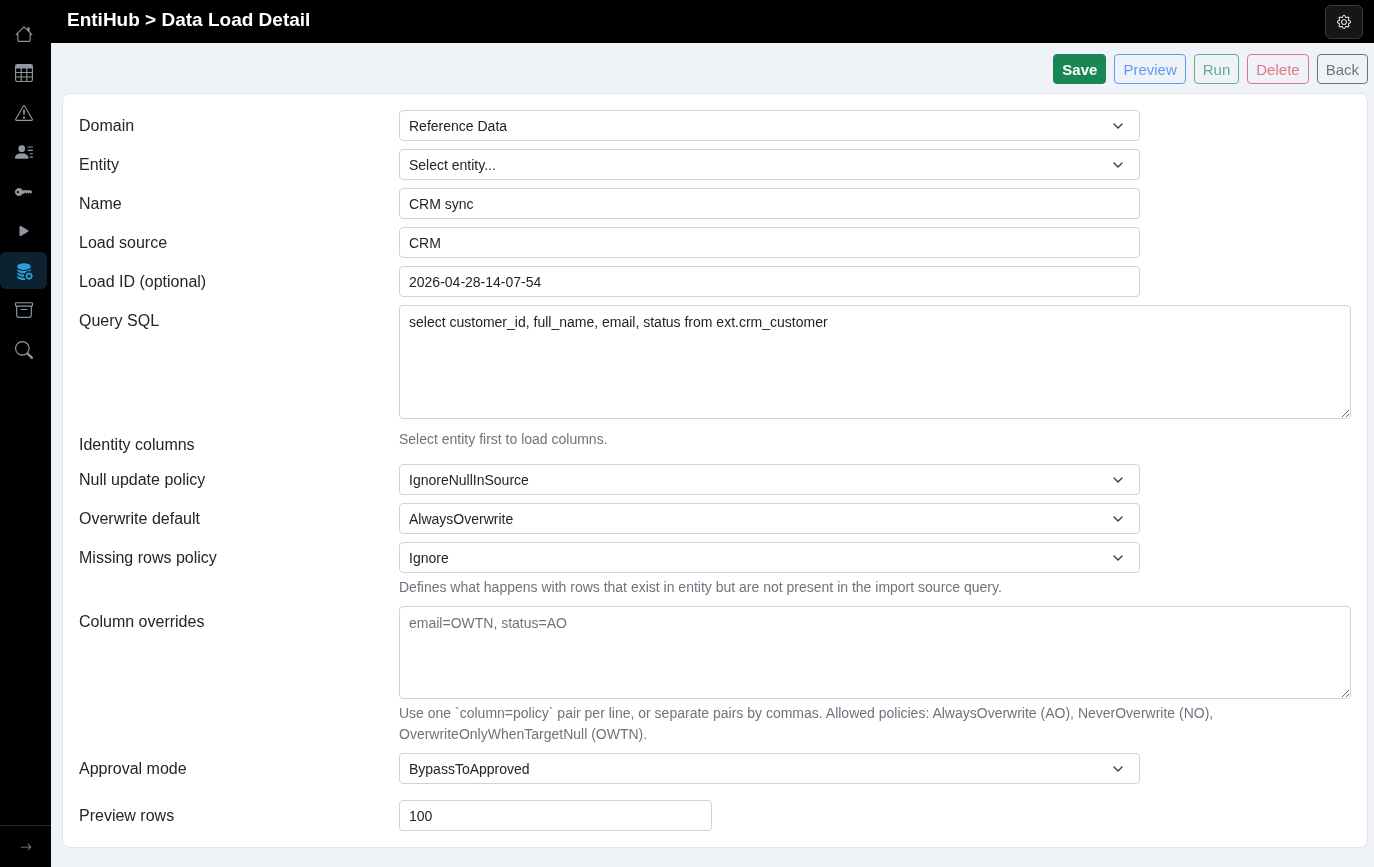 The width and height of the screenshot is (1374, 867). Describe the element at coordinates (23, 33) in the screenshot. I see `home-icon` at that location.